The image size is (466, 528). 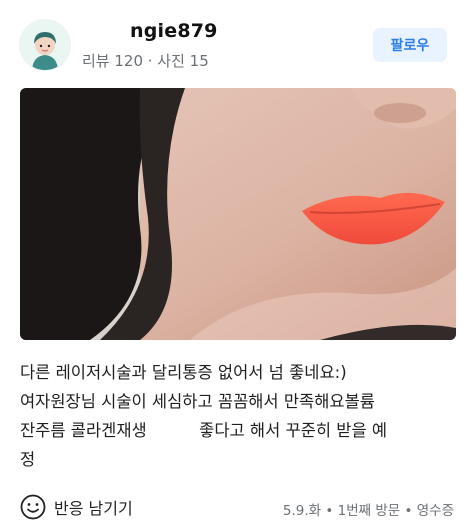 I want to click on react-button: 반응 남기기, so click(x=76, y=507).